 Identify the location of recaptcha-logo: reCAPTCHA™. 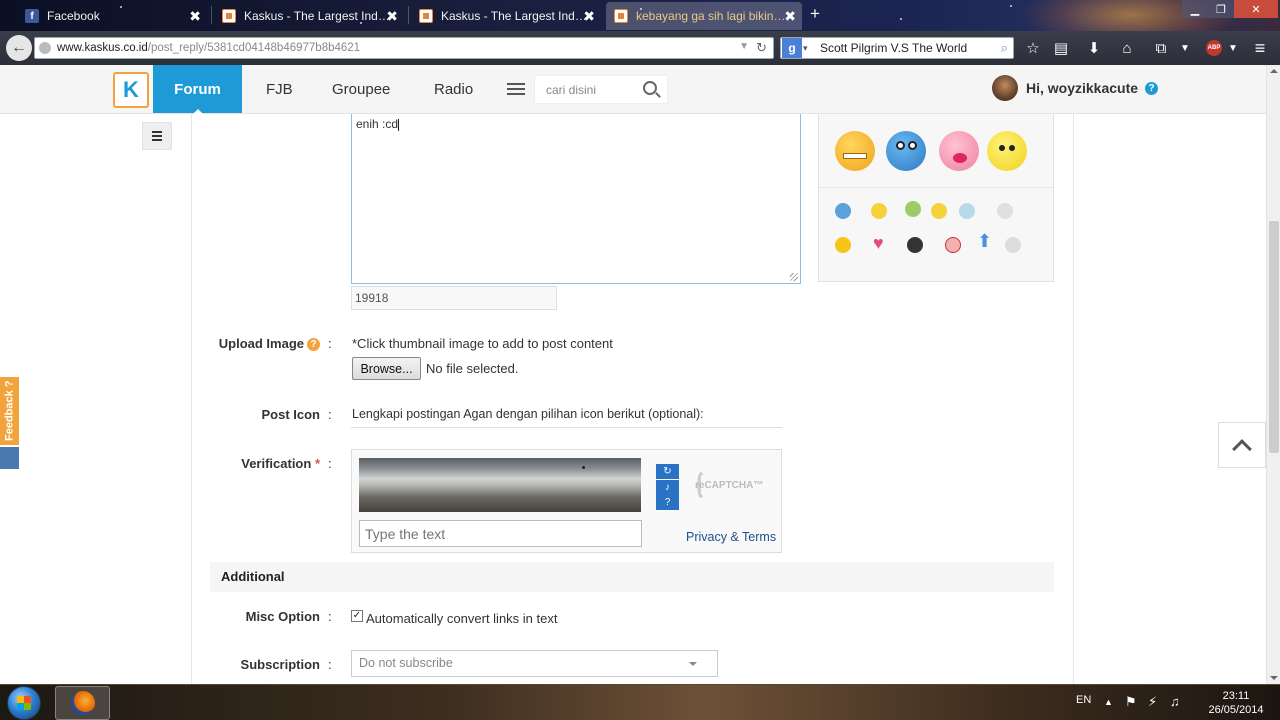
(729, 485).